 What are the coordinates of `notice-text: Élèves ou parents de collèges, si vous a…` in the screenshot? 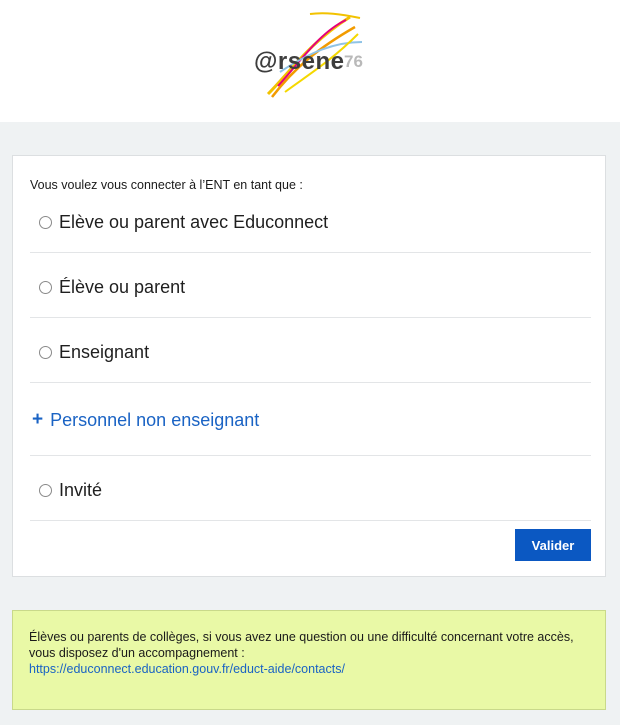 It's located at (301, 645).